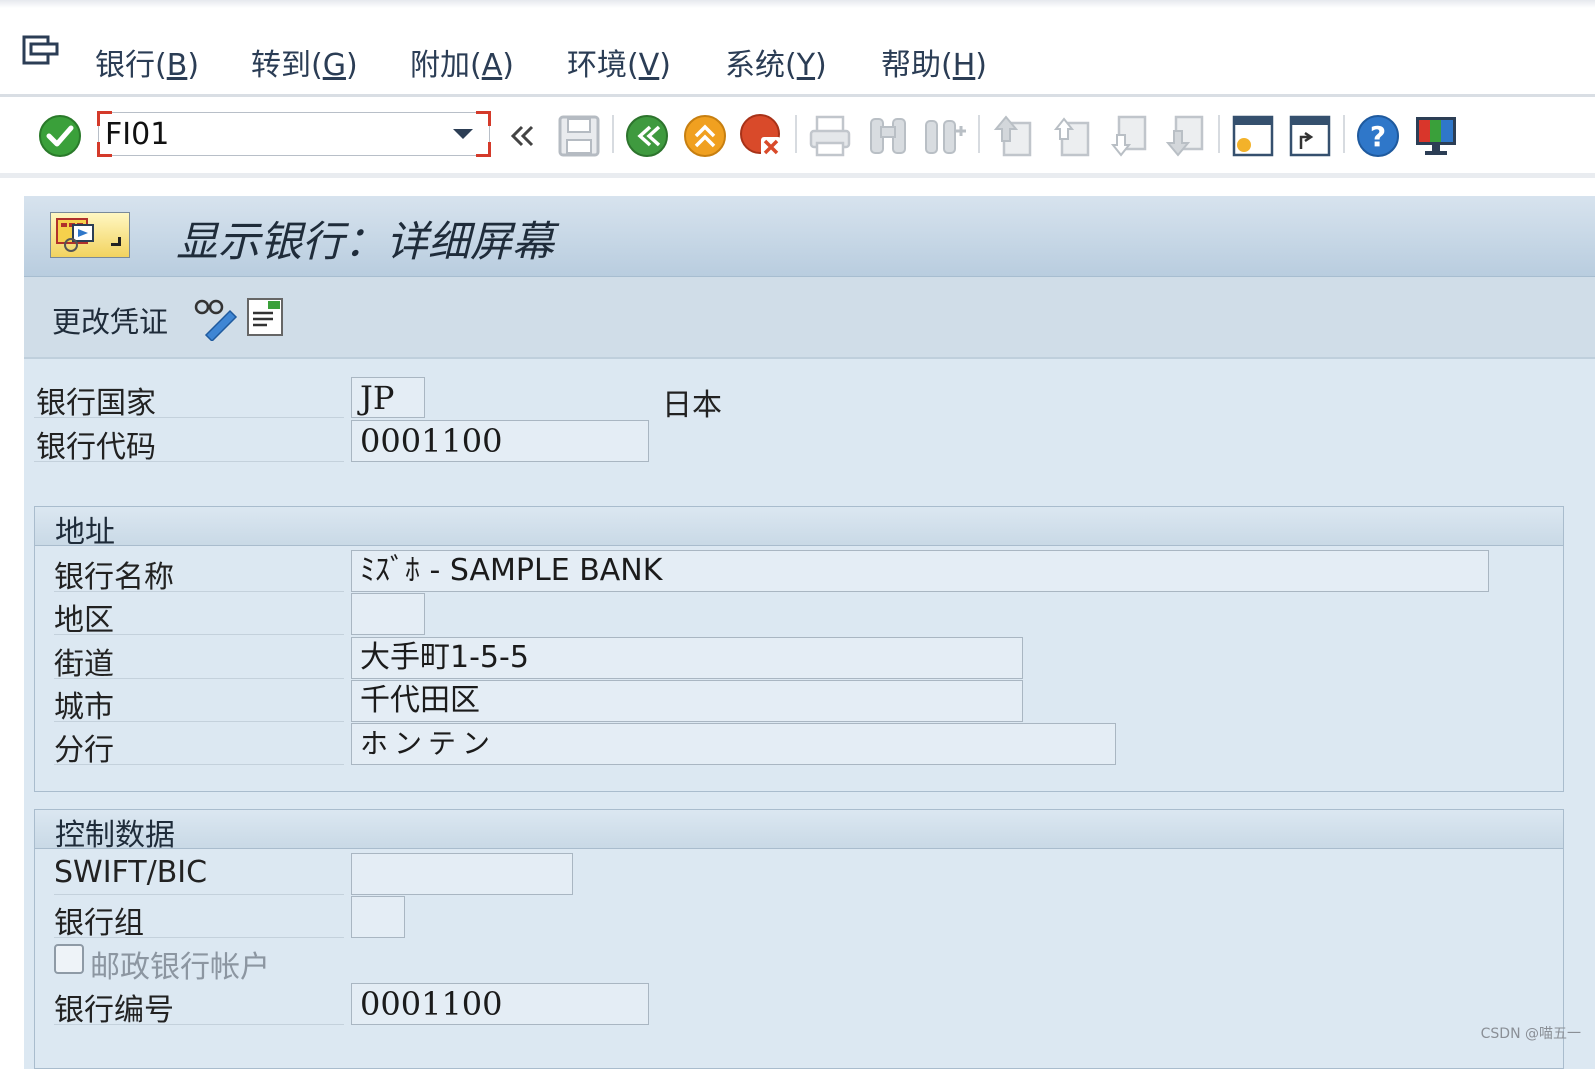  Describe the element at coordinates (60, 136) in the screenshot. I see `enter-check-icon` at that location.